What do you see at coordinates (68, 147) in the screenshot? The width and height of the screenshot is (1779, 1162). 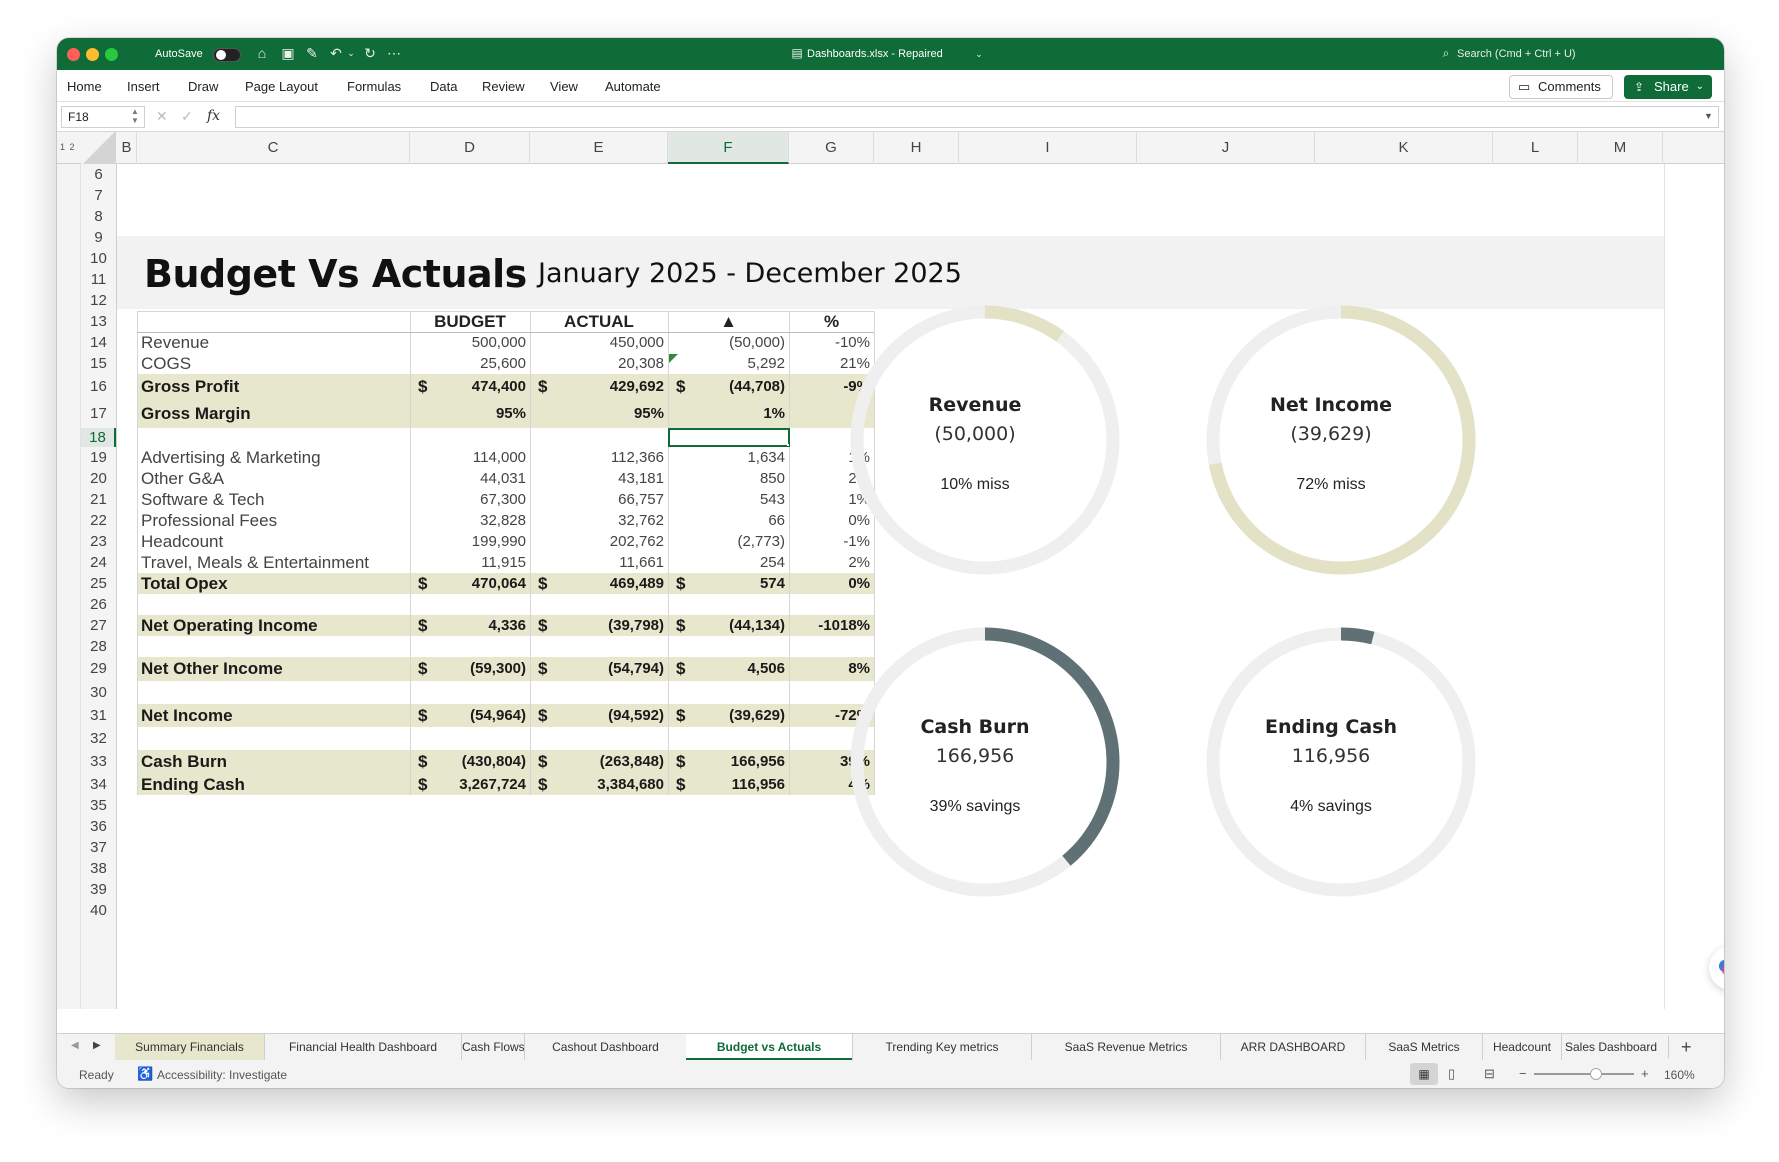 I see `outline-level-buttons: 1 2` at bounding box center [68, 147].